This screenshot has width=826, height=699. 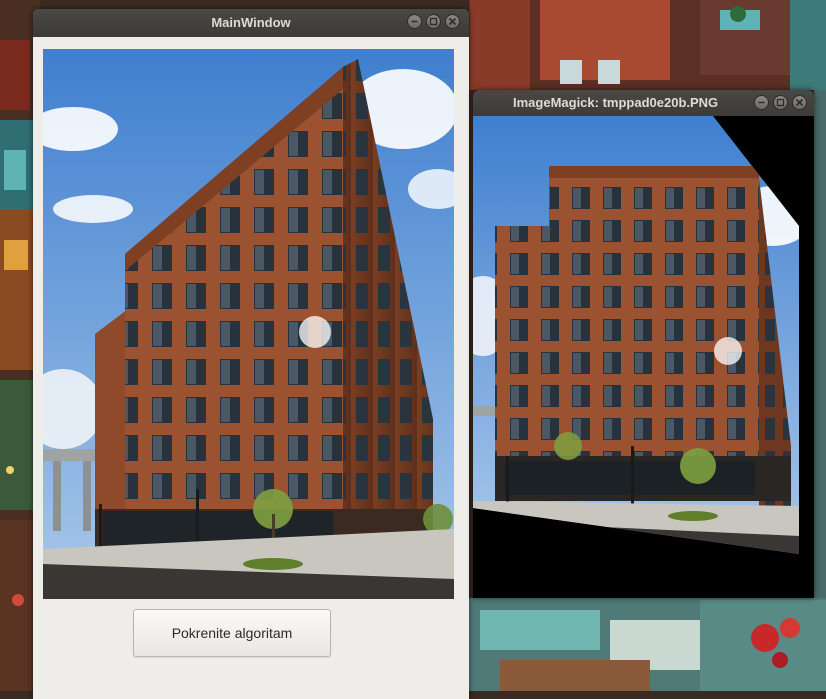 What do you see at coordinates (232, 633) in the screenshot?
I see `run-algorithm-button: Pokrenite algoritam` at bounding box center [232, 633].